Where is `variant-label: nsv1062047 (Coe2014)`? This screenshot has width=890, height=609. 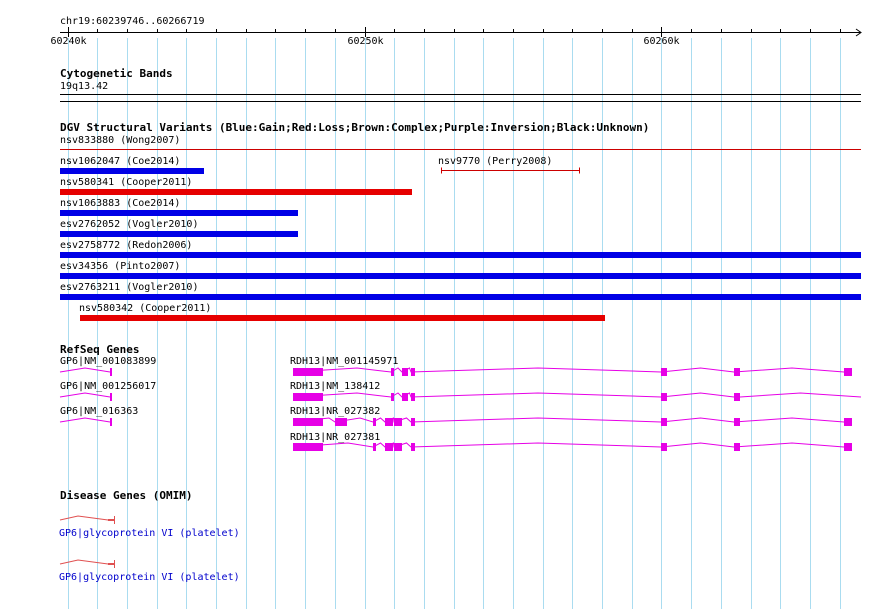
variant-label: nsv1062047 (Coe2014) is located at coordinates (120, 162).